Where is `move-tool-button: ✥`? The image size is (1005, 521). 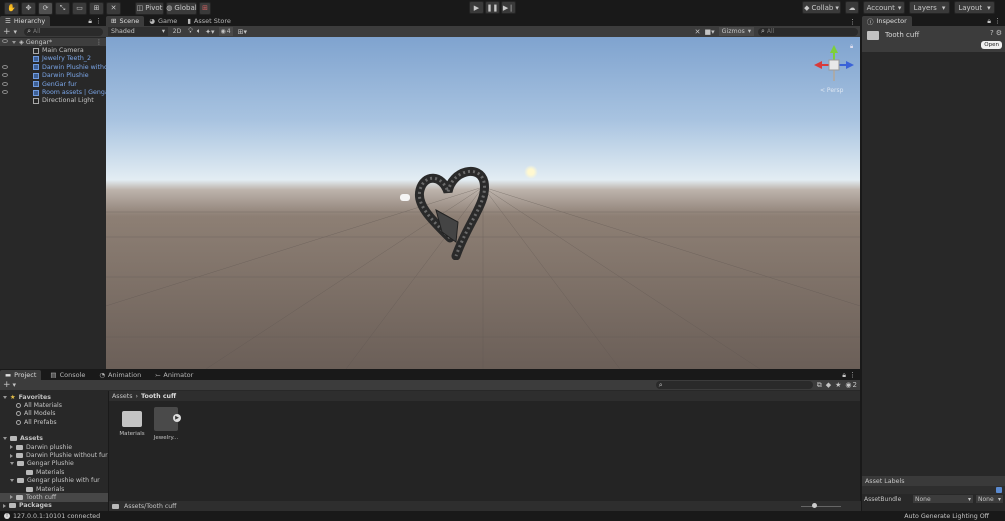
move-tool-button: ✥ is located at coordinates (28, 8).